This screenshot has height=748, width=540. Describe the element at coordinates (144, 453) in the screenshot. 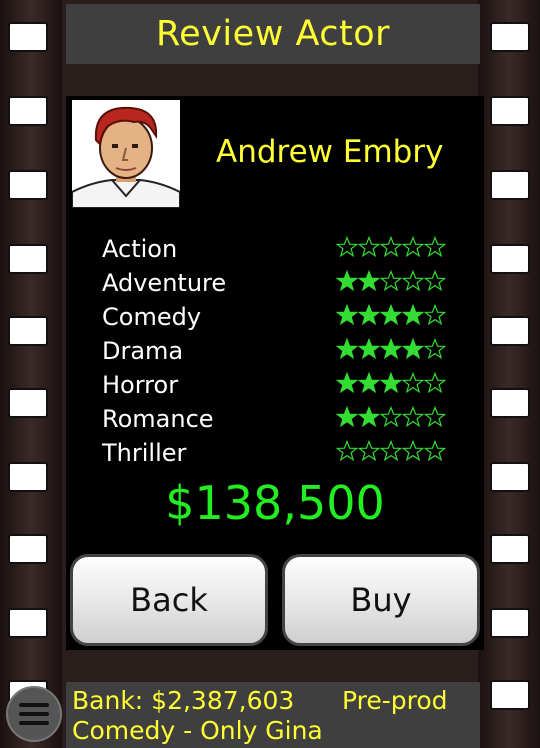

I see `genre-label: Thriller` at that location.